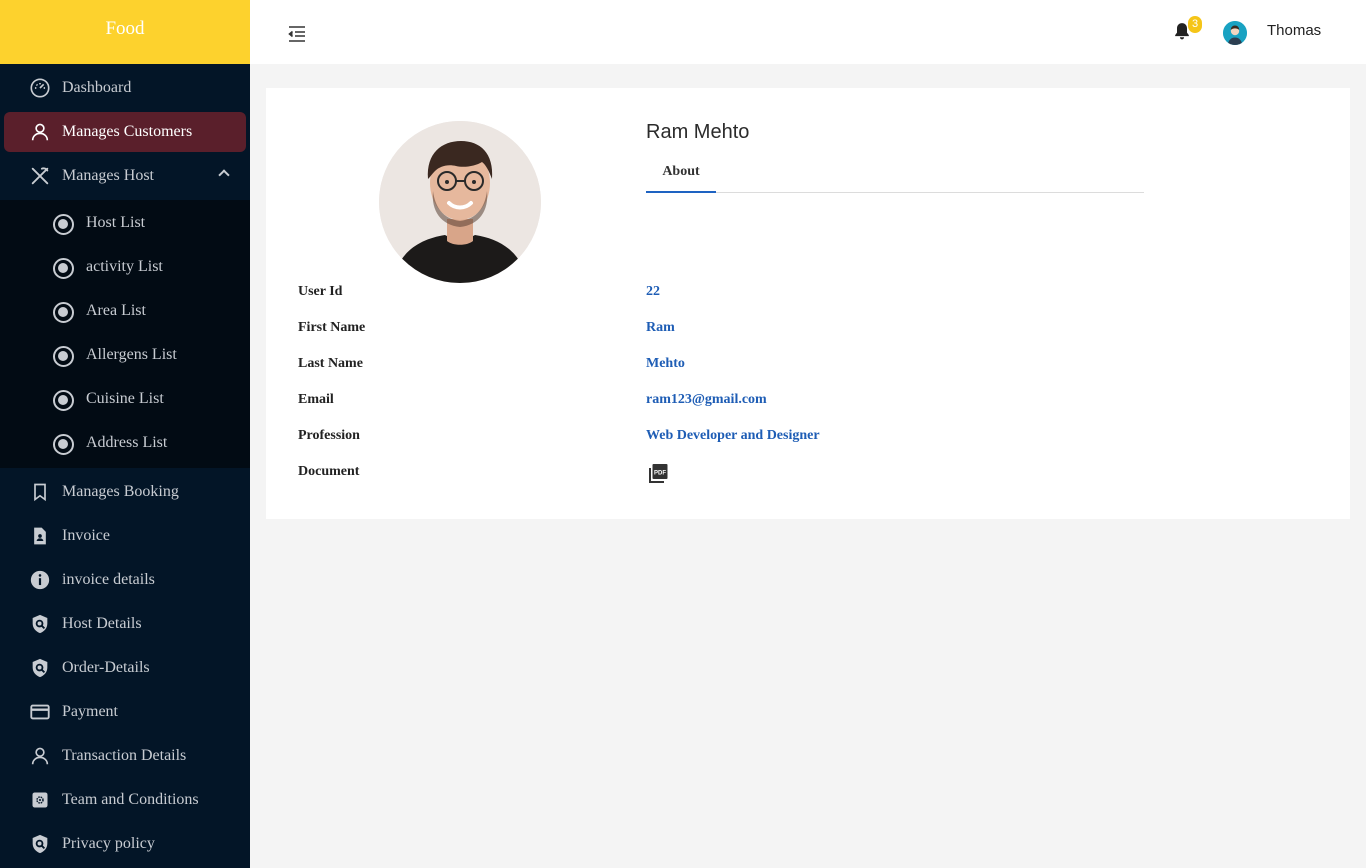 The image size is (1366, 868). What do you see at coordinates (332, 327) in the screenshot?
I see `field-label-first-name: First Name` at bounding box center [332, 327].